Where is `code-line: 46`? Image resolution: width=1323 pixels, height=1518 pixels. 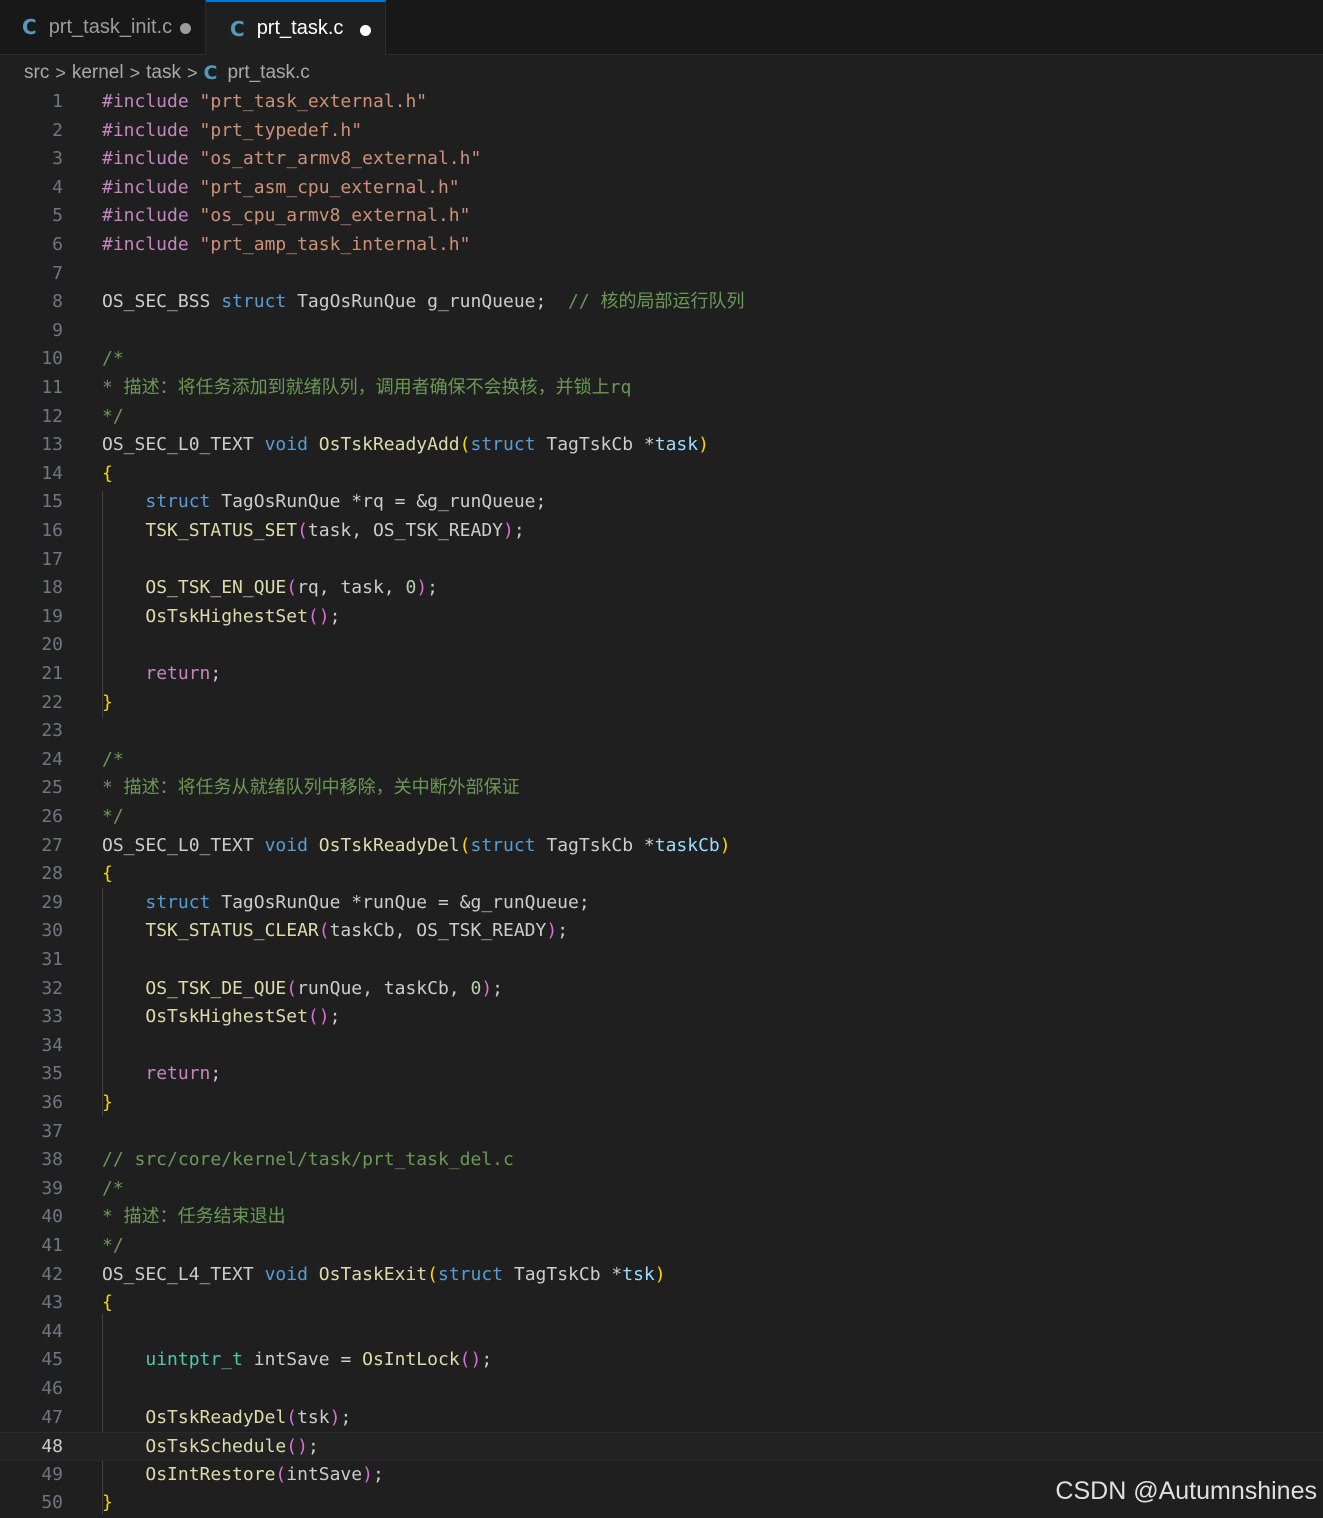 code-line: 46 is located at coordinates (661, 1389).